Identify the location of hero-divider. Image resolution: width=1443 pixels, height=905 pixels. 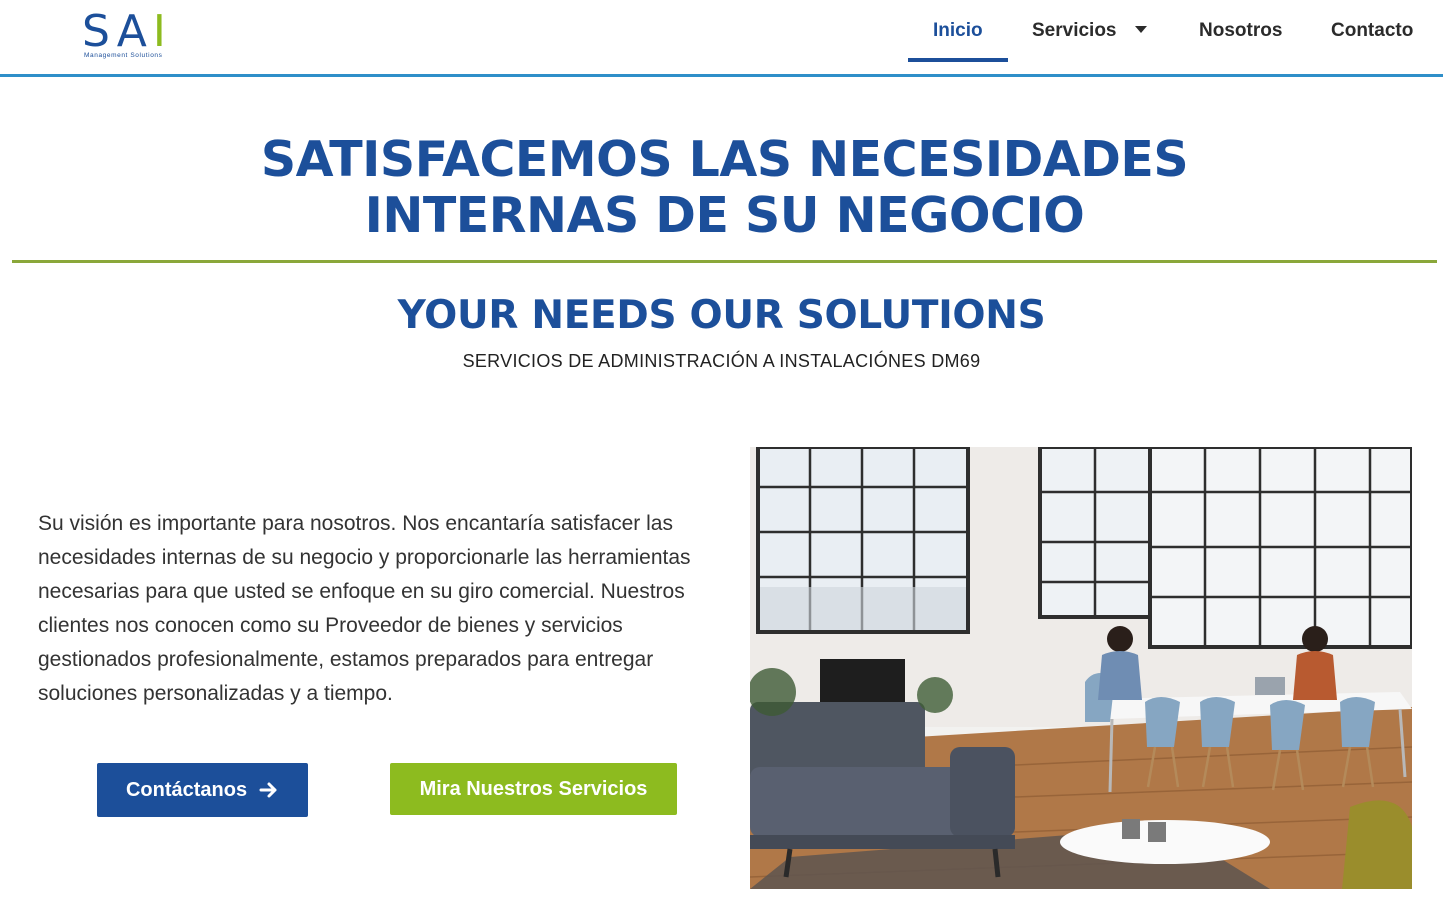
(724, 261).